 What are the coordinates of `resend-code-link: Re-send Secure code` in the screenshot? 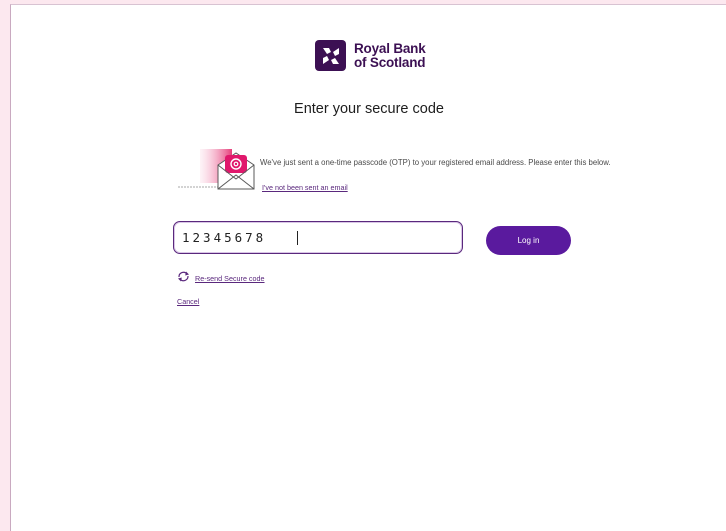 It's located at (230, 278).